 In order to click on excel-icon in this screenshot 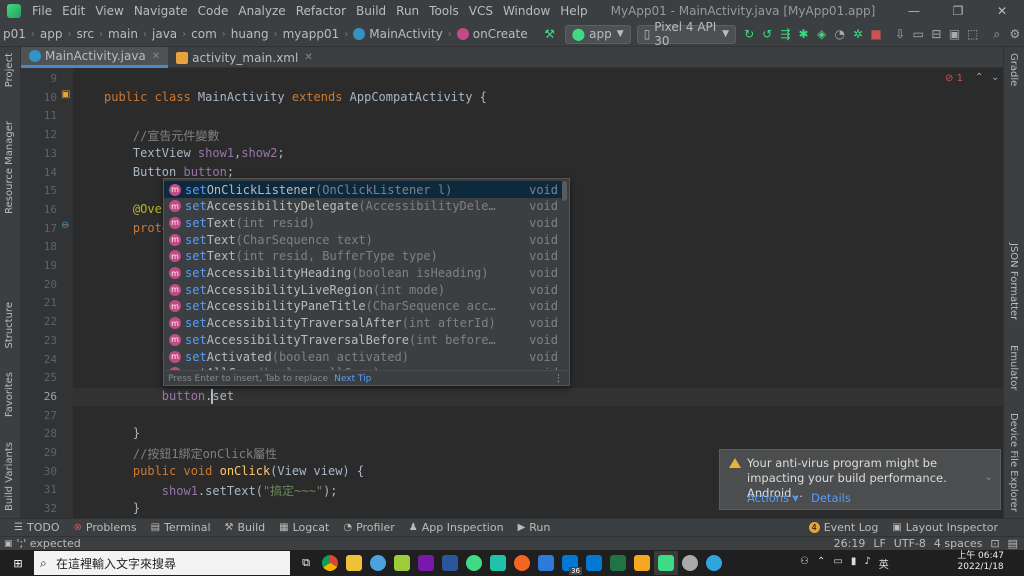, I will do `click(618, 563)`.